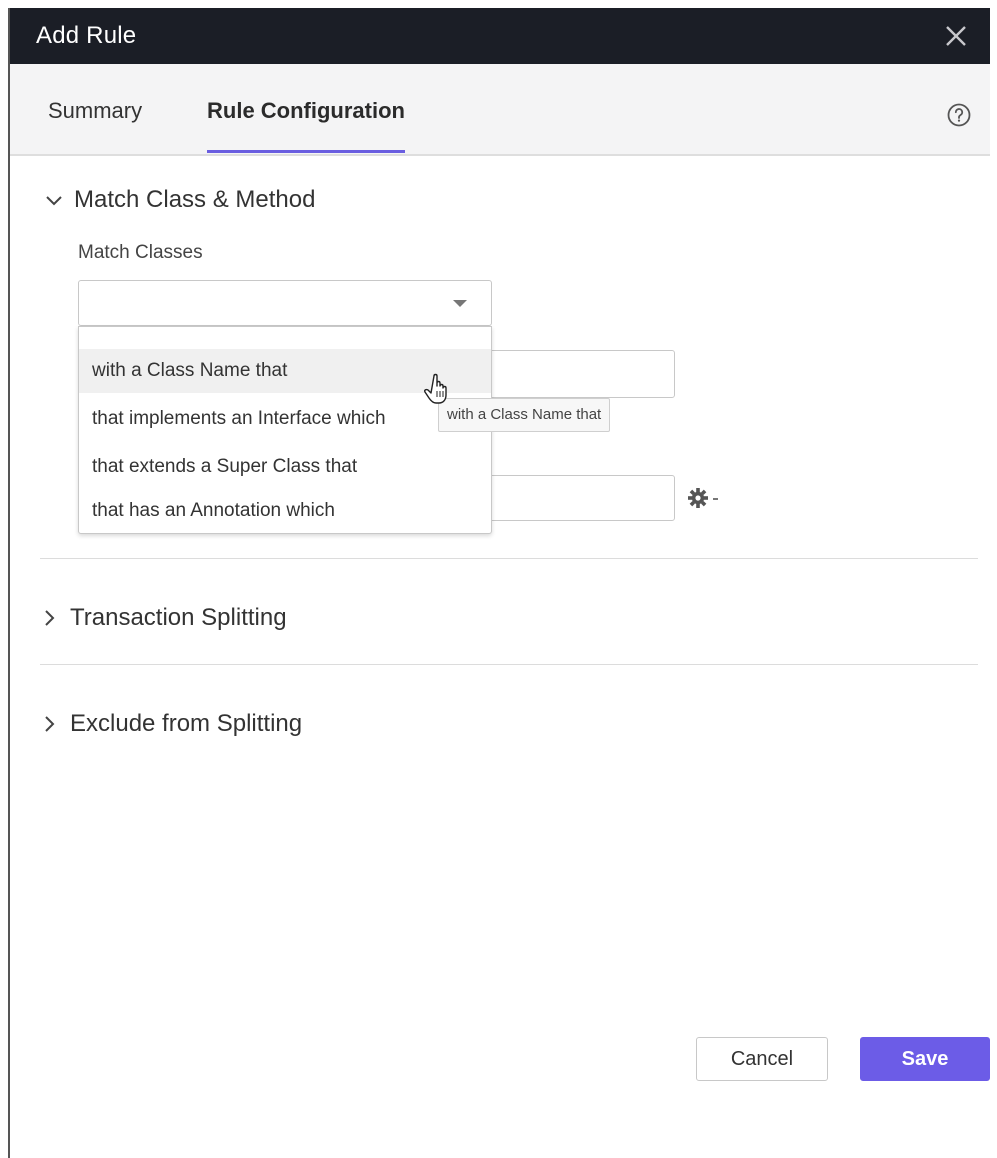 This screenshot has width=997, height=1158. What do you see at coordinates (54, 200) in the screenshot?
I see `chevron-down-icon` at bounding box center [54, 200].